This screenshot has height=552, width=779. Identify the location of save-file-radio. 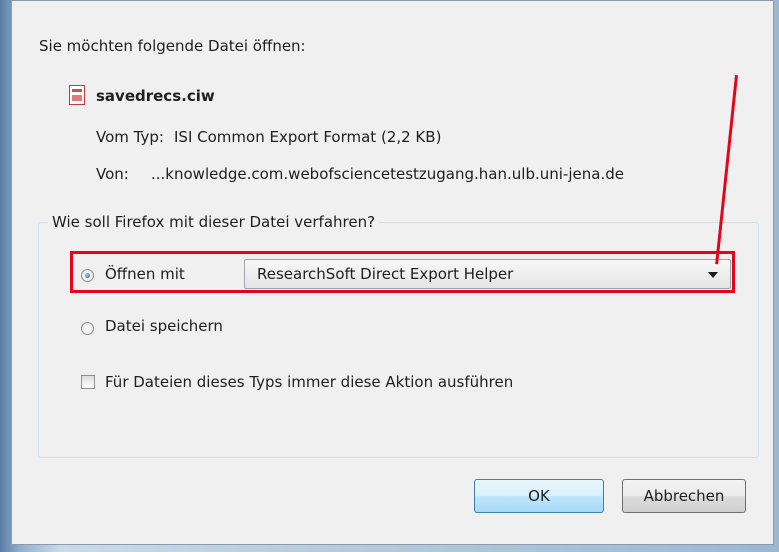
(87, 328).